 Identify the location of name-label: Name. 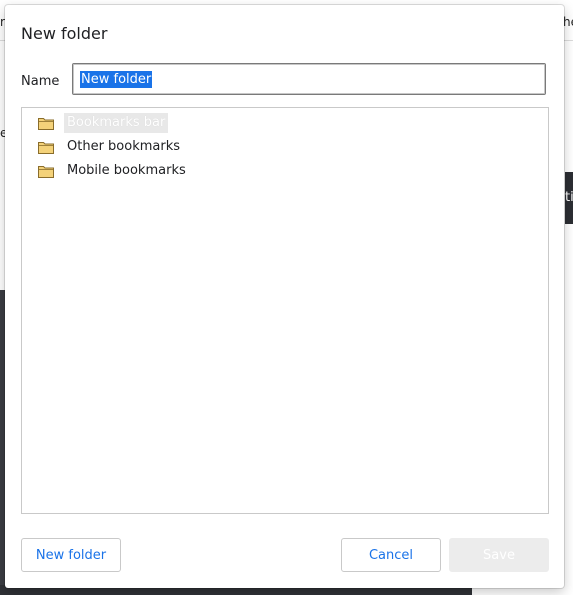
(40, 81).